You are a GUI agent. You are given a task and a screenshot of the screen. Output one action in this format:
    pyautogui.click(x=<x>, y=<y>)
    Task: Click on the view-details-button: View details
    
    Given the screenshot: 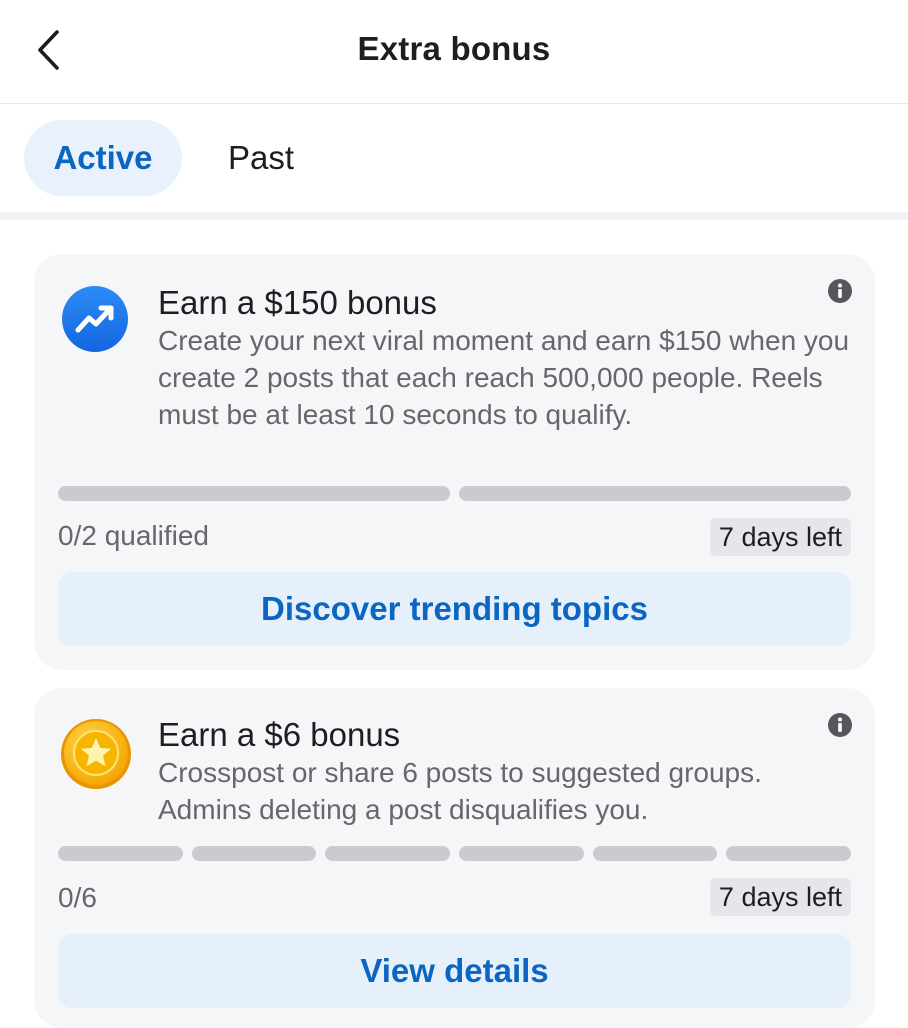 What is the action you would take?
    pyautogui.click(x=454, y=971)
    